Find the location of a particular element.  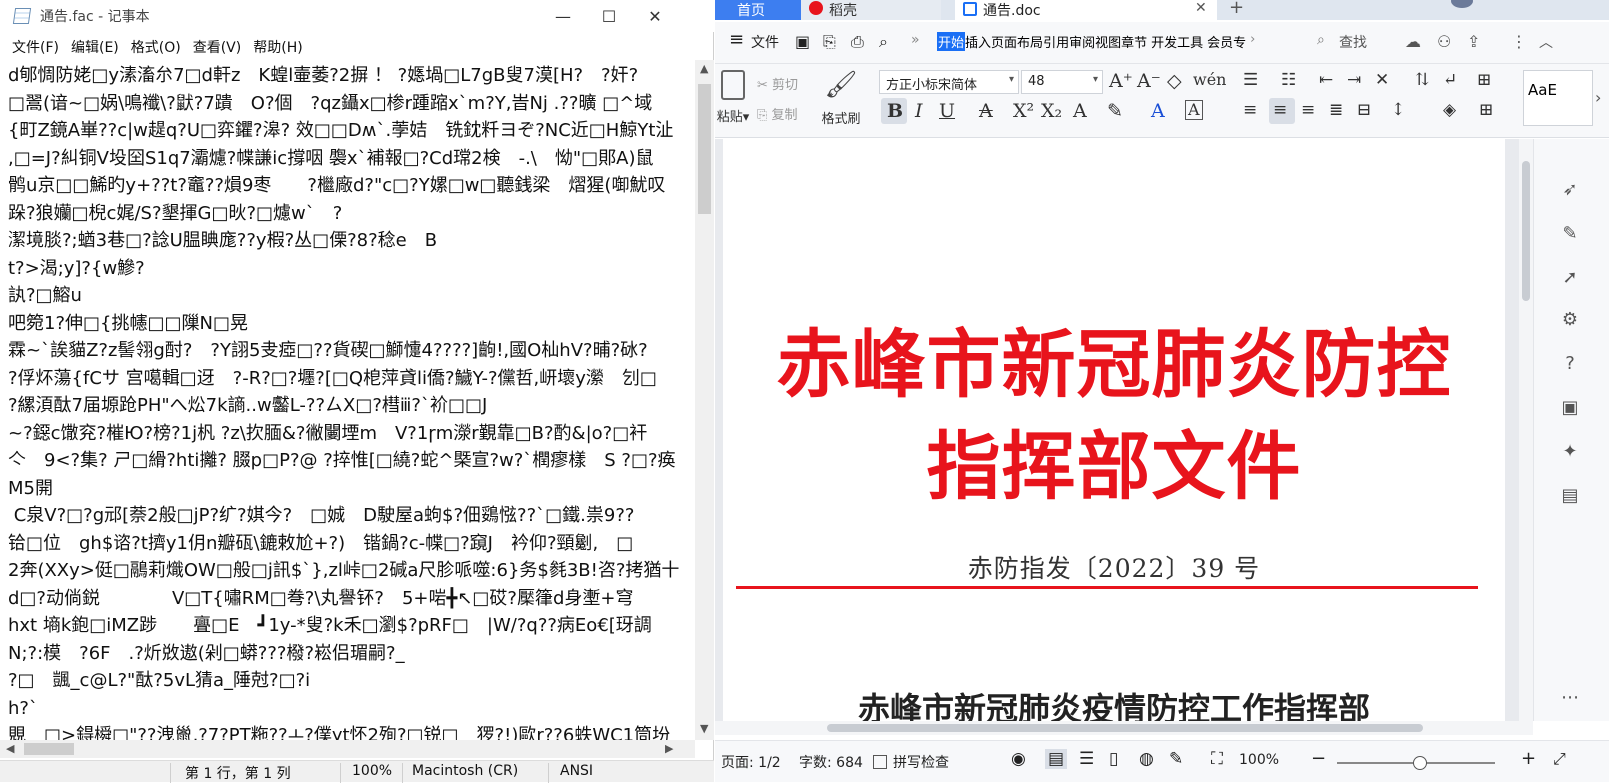

ribbon-tab-layout: 布局 is located at coordinates (1030, 41).